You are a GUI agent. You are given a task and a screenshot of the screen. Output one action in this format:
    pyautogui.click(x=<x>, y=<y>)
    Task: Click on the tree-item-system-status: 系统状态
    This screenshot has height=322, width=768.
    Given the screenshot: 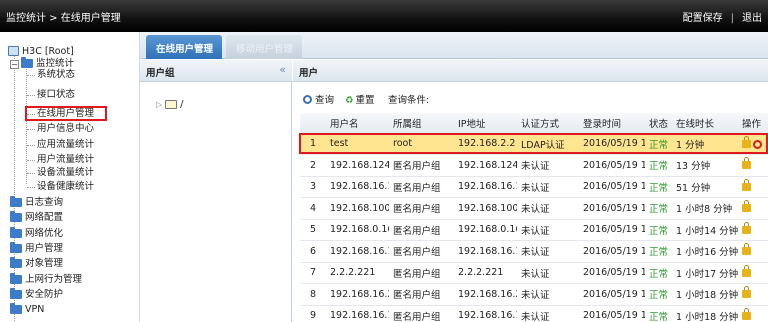 What is the action you would take?
    pyautogui.click(x=56, y=75)
    